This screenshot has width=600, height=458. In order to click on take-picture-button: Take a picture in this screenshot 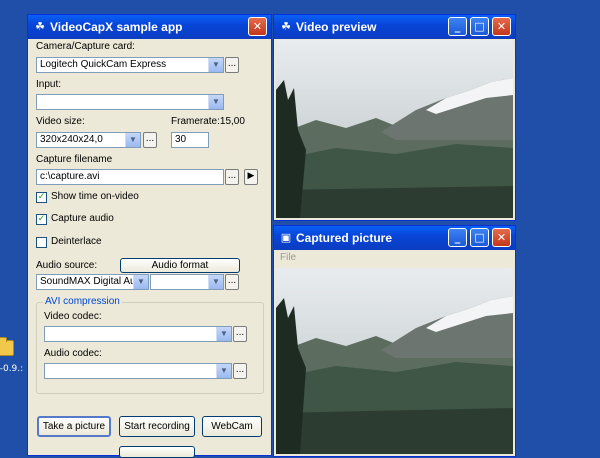, I will do `click(74, 426)`.